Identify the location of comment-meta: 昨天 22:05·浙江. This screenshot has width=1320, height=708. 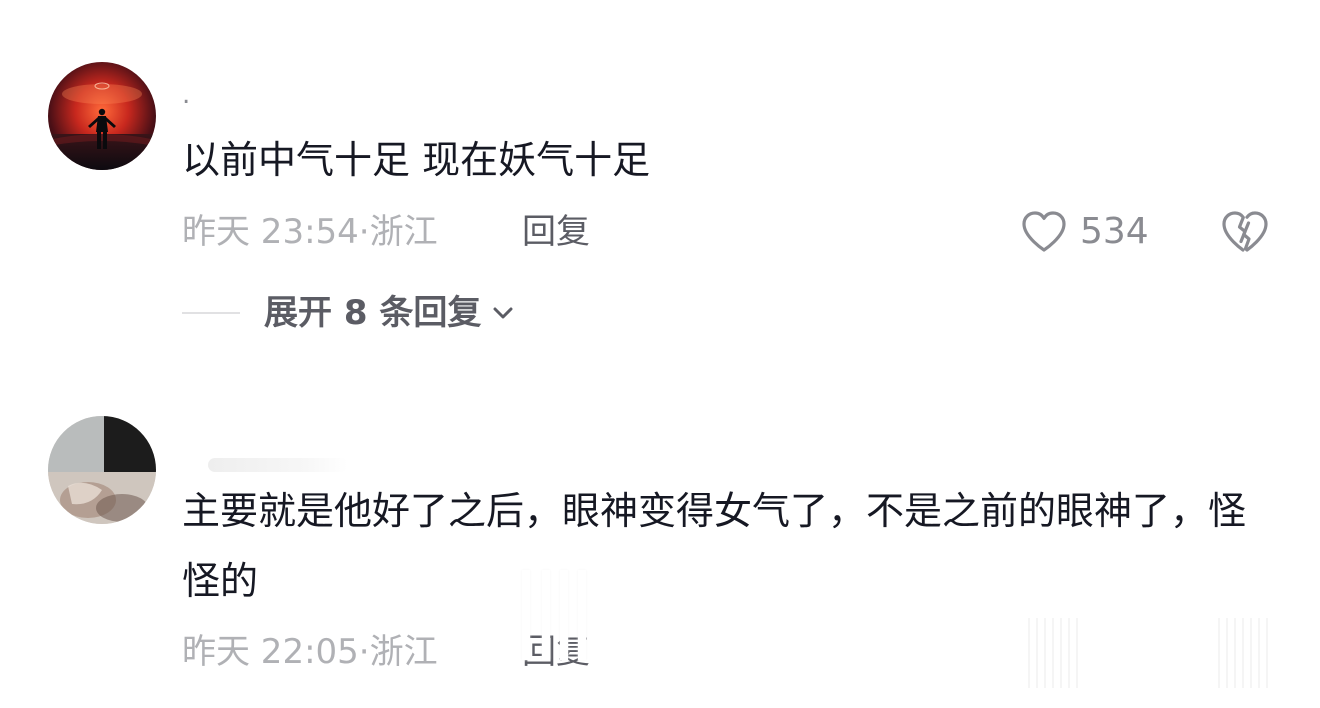
(310, 652).